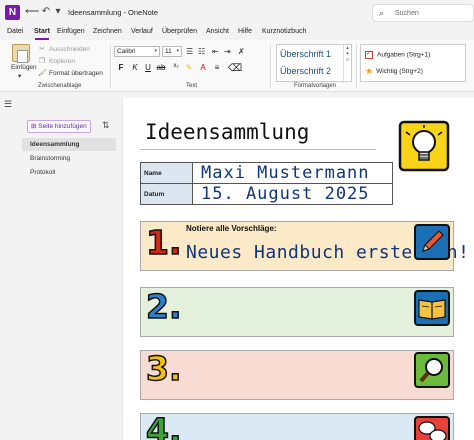 The width and height of the screenshot is (474, 440). Describe the element at coordinates (163, 425) in the screenshot. I see `band-number-4: 4.` at that location.